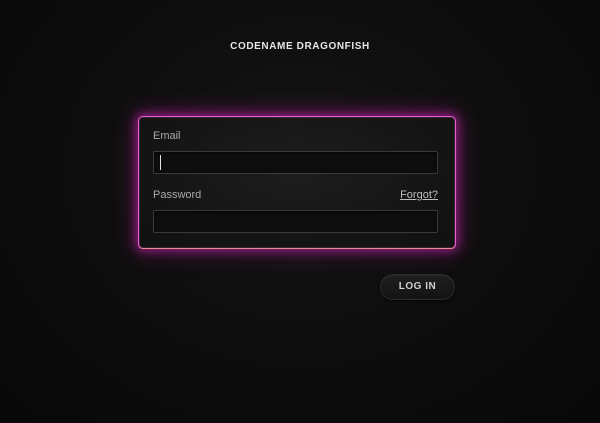  What do you see at coordinates (167, 136) in the screenshot?
I see `email-label: Email` at bounding box center [167, 136].